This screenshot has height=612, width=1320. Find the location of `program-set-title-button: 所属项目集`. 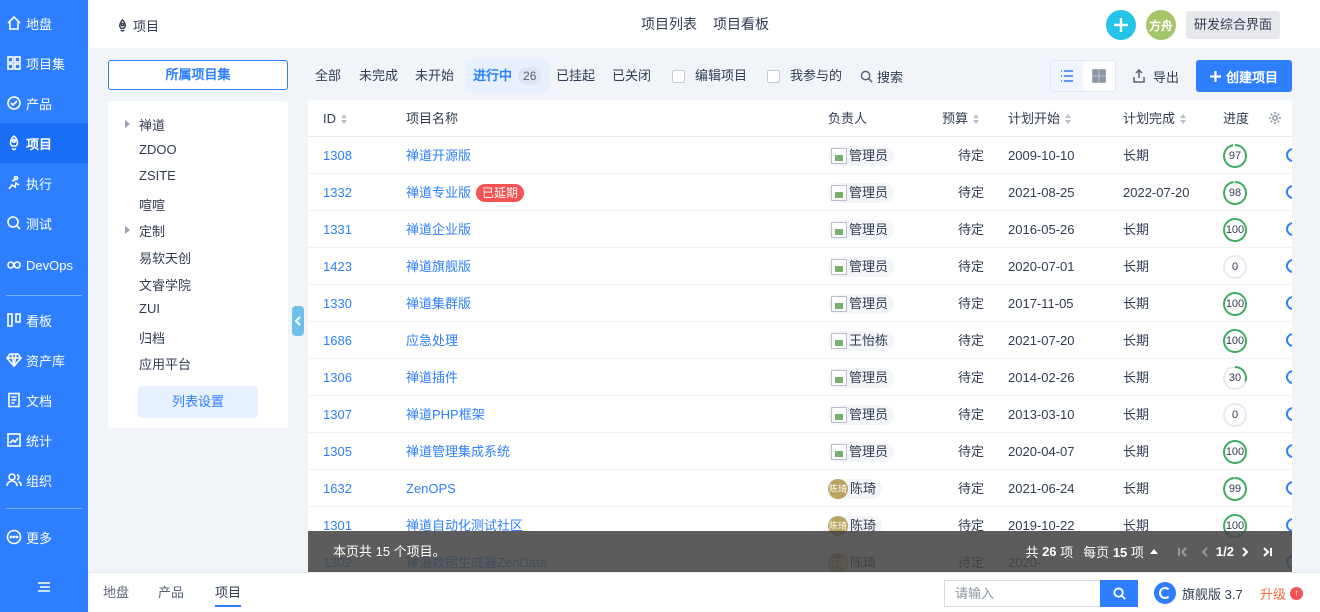

program-set-title-button: 所属项目集 is located at coordinates (198, 75).